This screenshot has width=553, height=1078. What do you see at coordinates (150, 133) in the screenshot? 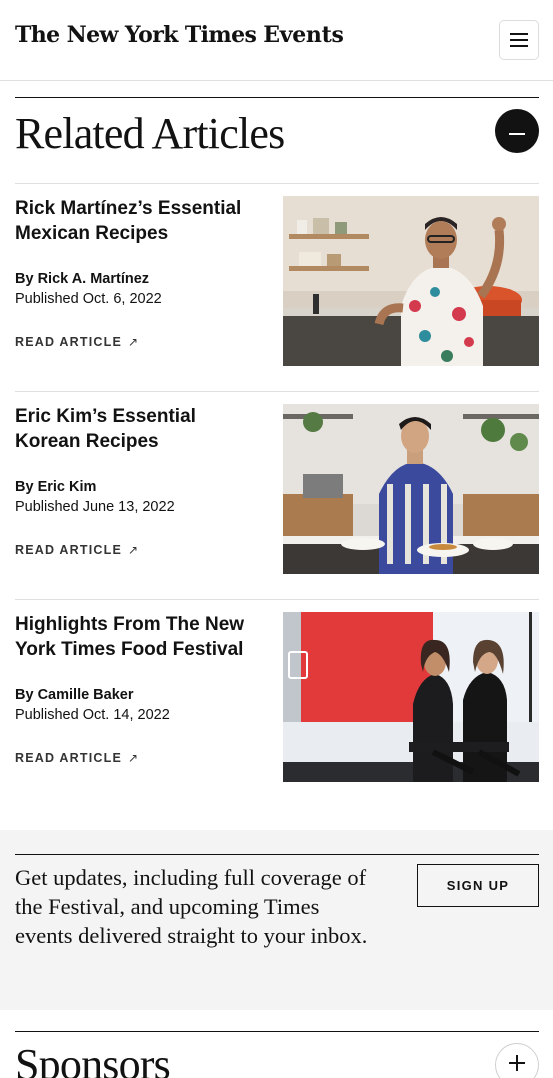
I see `related-articles-heading: Related Articles` at bounding box center [150, 133].